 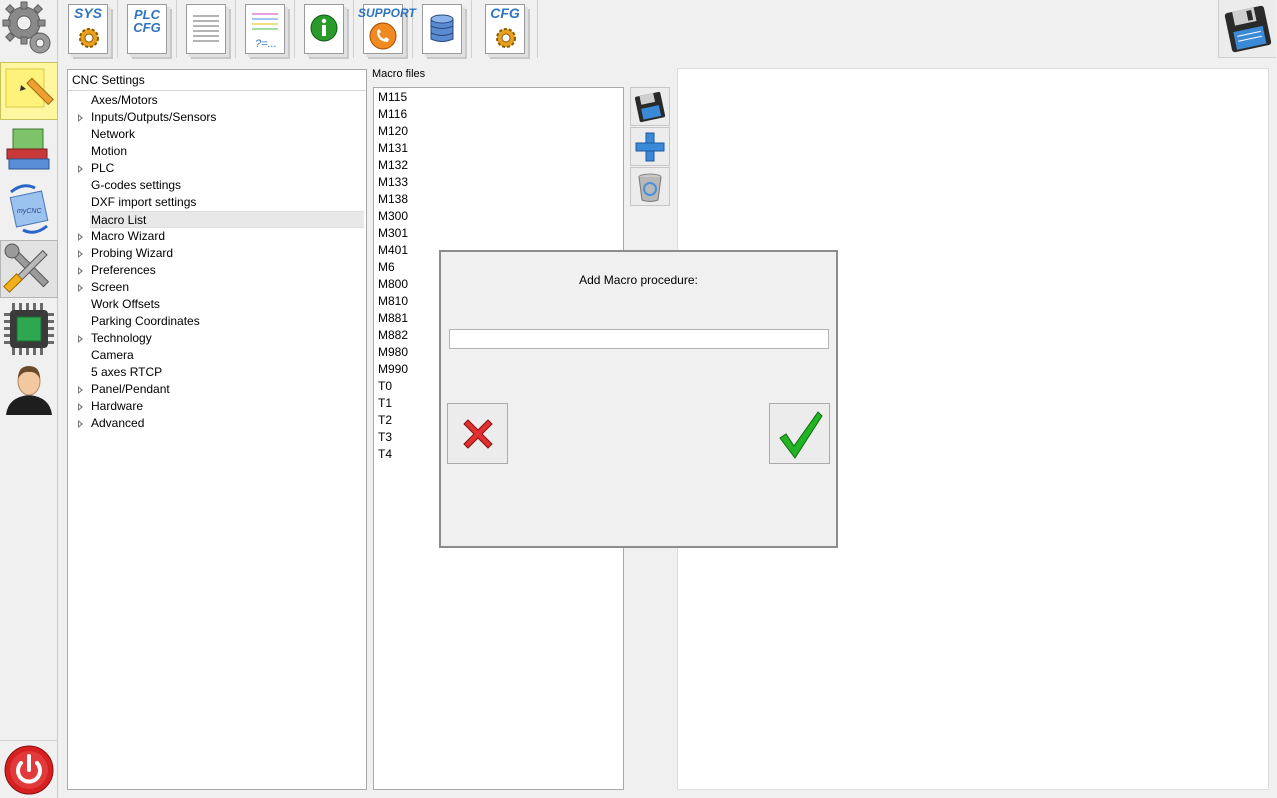 What do you see at coordinates (221, 338) in the screenshot?
I see `tree-item: Technology` at bounding box center [221, 338].